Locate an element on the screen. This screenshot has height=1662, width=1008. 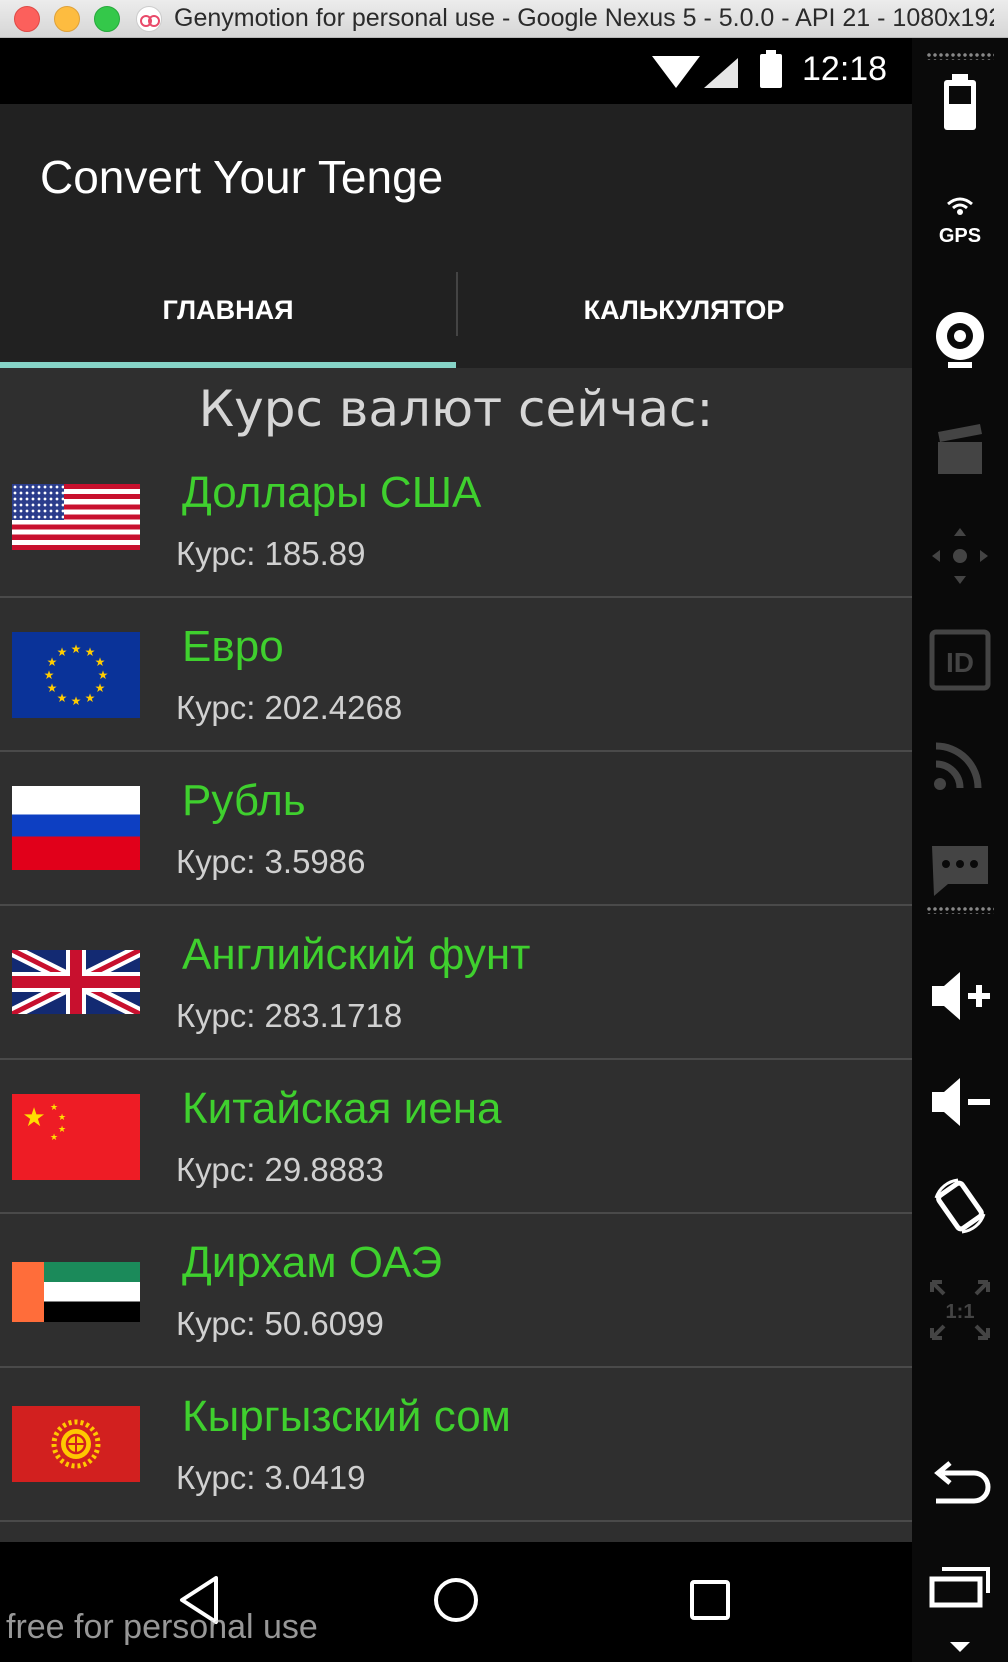
window-close-button is located at coordinates (27, 19).